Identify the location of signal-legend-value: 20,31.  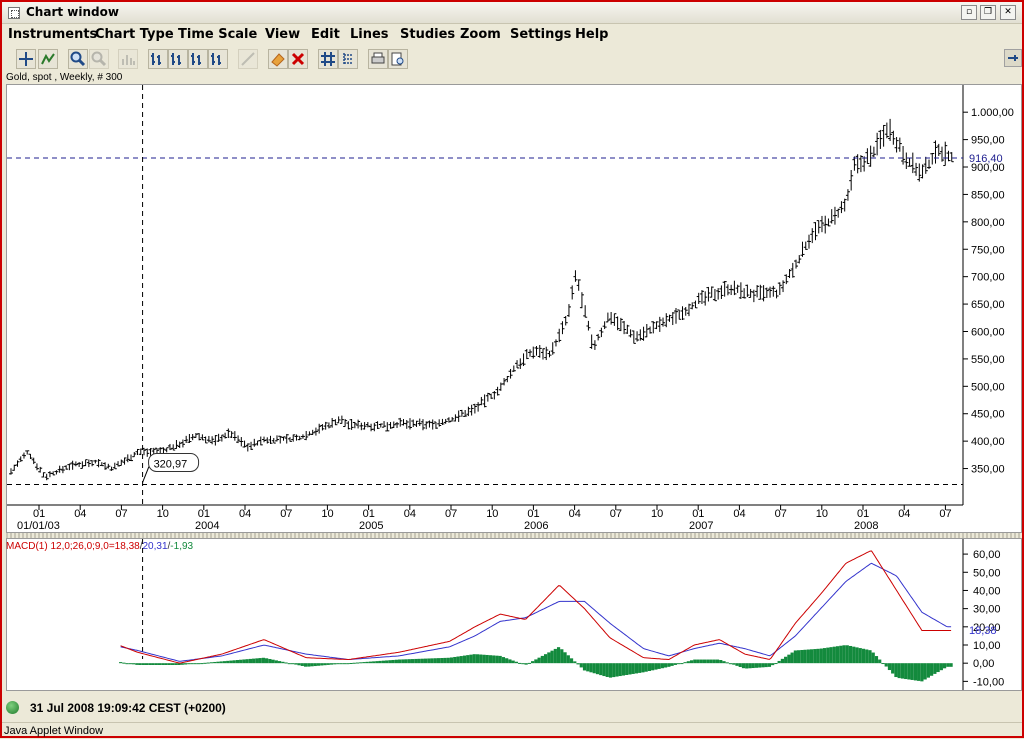
(155, 546).